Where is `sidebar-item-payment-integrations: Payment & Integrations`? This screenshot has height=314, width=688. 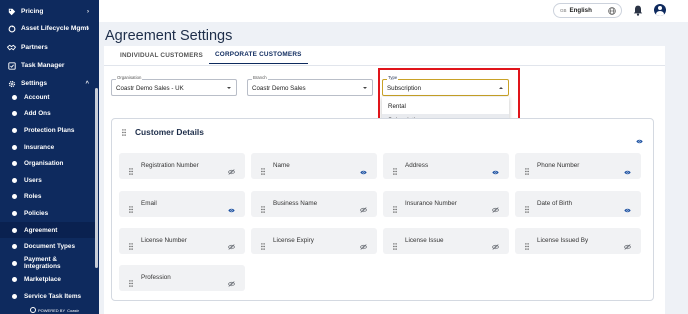 sidebar-item-payment-integrations: Payment & Integrations is located at coordinates (47, 263).